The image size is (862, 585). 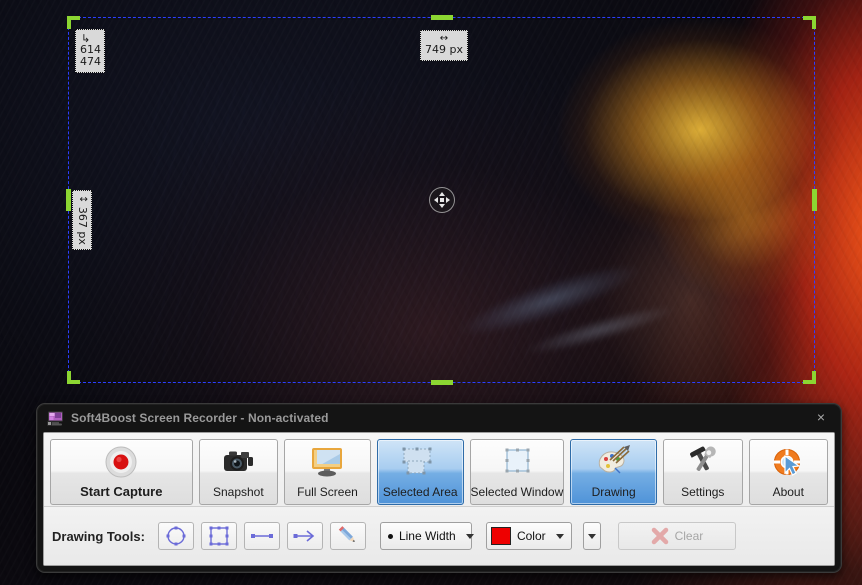 I want to click on start-capture-button: Start Capture, so click(x=121, y=471).